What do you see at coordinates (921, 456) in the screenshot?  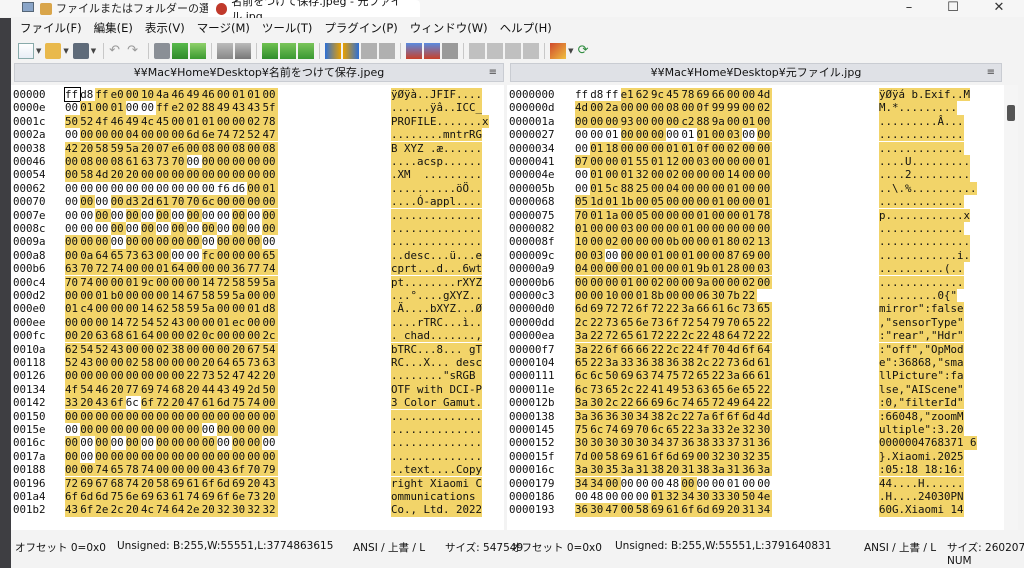 I see `row-ascii: }.Xiaomi.2025` at bounding box center [921, 456].